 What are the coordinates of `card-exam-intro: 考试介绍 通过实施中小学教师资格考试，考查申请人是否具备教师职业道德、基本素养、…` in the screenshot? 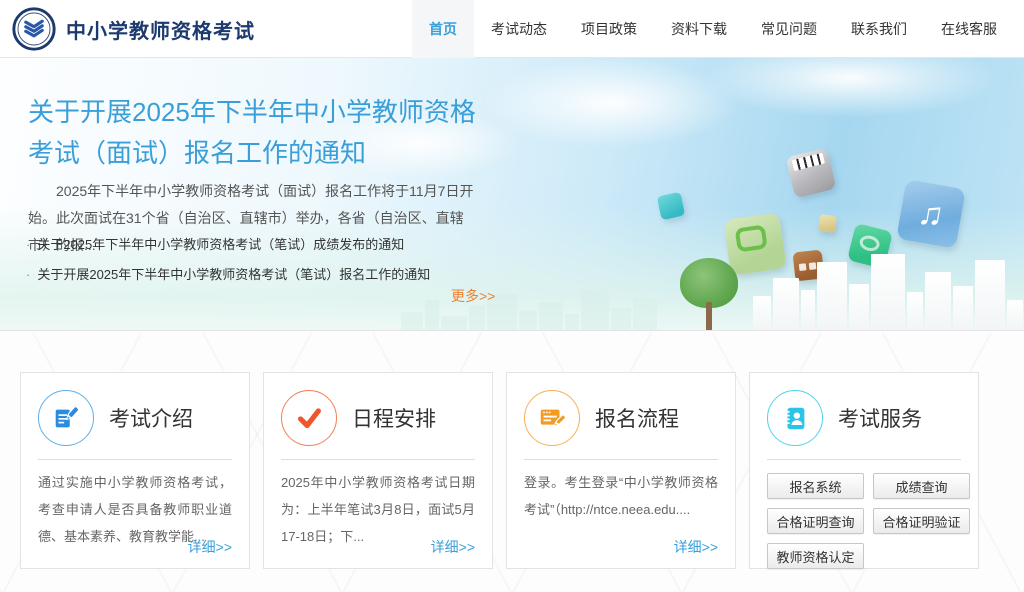 It's located at (135, 470).